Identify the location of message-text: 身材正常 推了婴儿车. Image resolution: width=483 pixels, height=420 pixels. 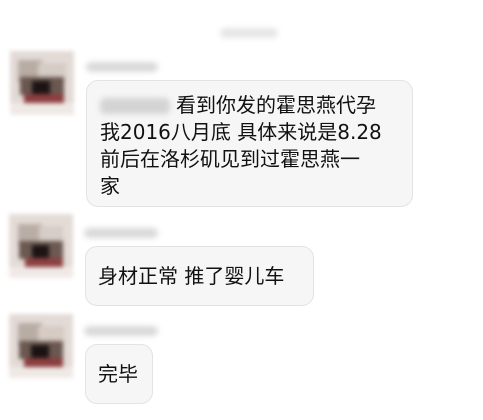
(191, 276).